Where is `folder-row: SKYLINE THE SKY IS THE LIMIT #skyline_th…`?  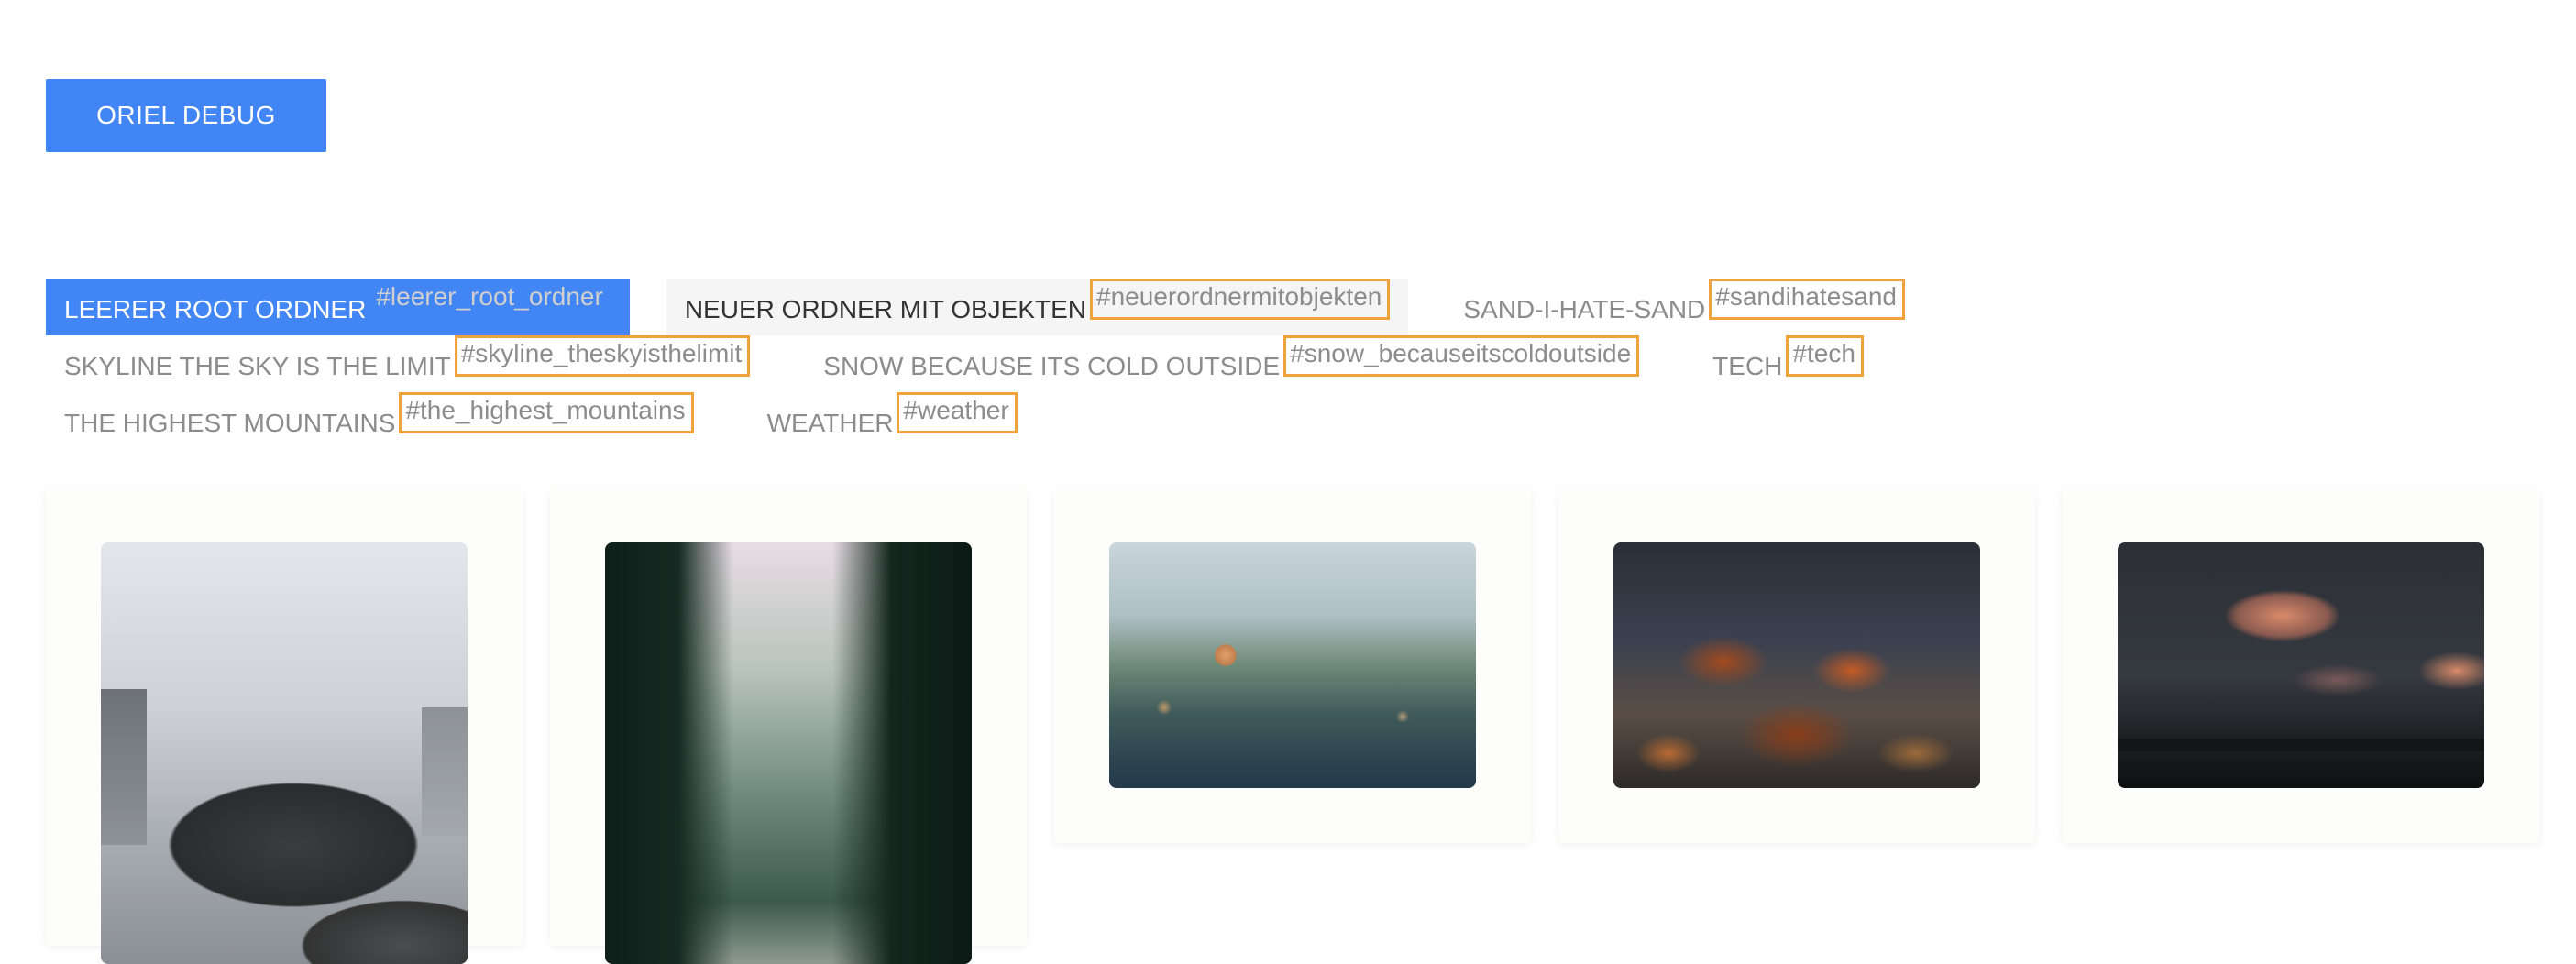
folder-row: SKYLINE THE SKY IS THE LIMIT #skyline_th… is located at coordinates (964, 362).